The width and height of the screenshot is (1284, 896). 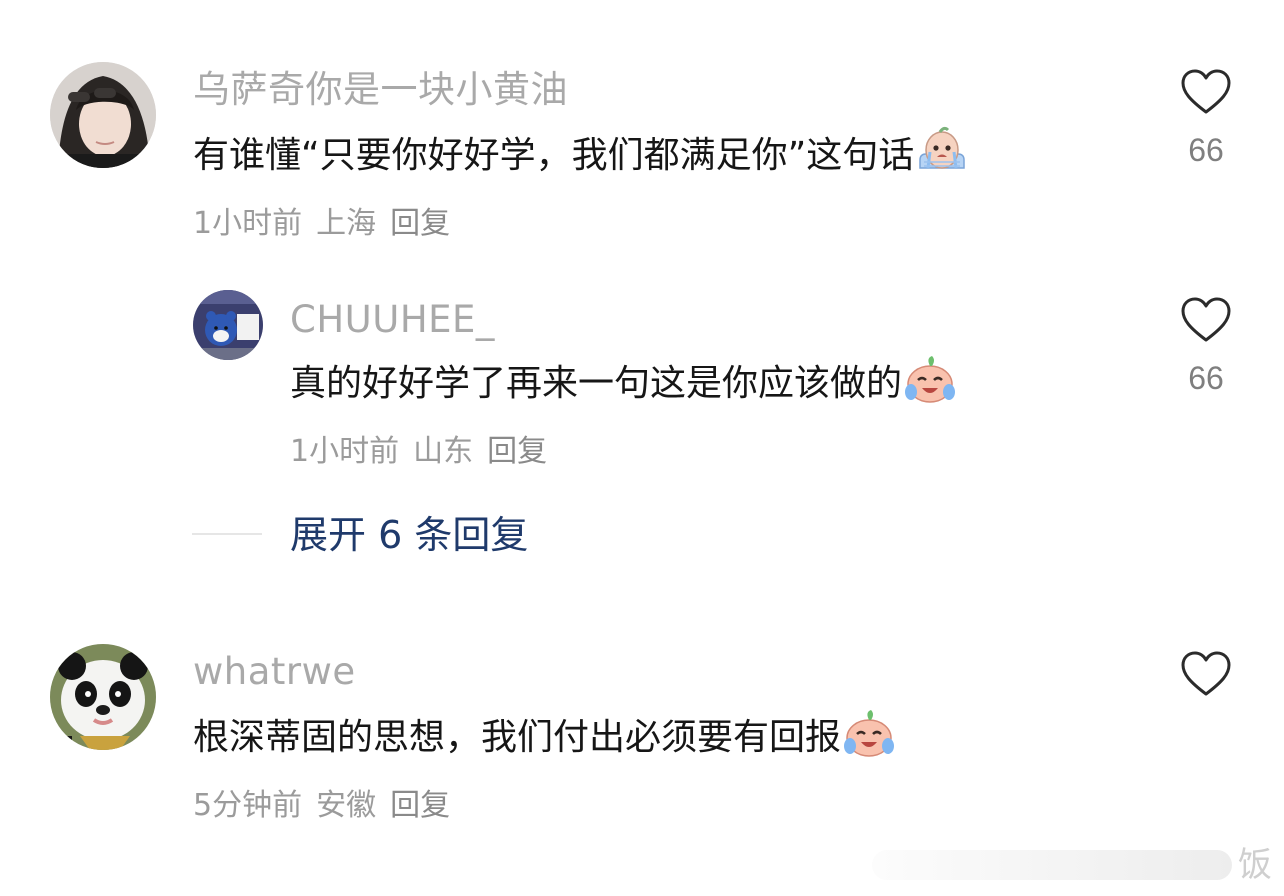 What do you see at coordinates (443, 451) in the screenshot?
I see `comment-location: 山东` at bounding box center [443, 451].